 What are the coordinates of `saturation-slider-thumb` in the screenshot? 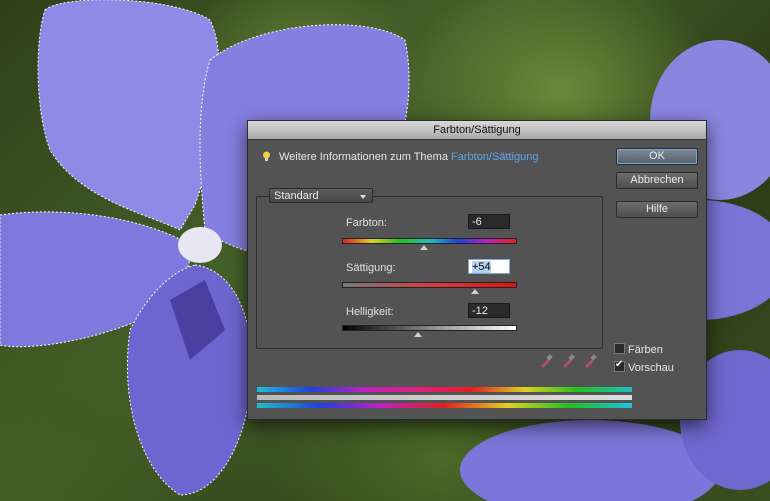 It's located at (475, 291).